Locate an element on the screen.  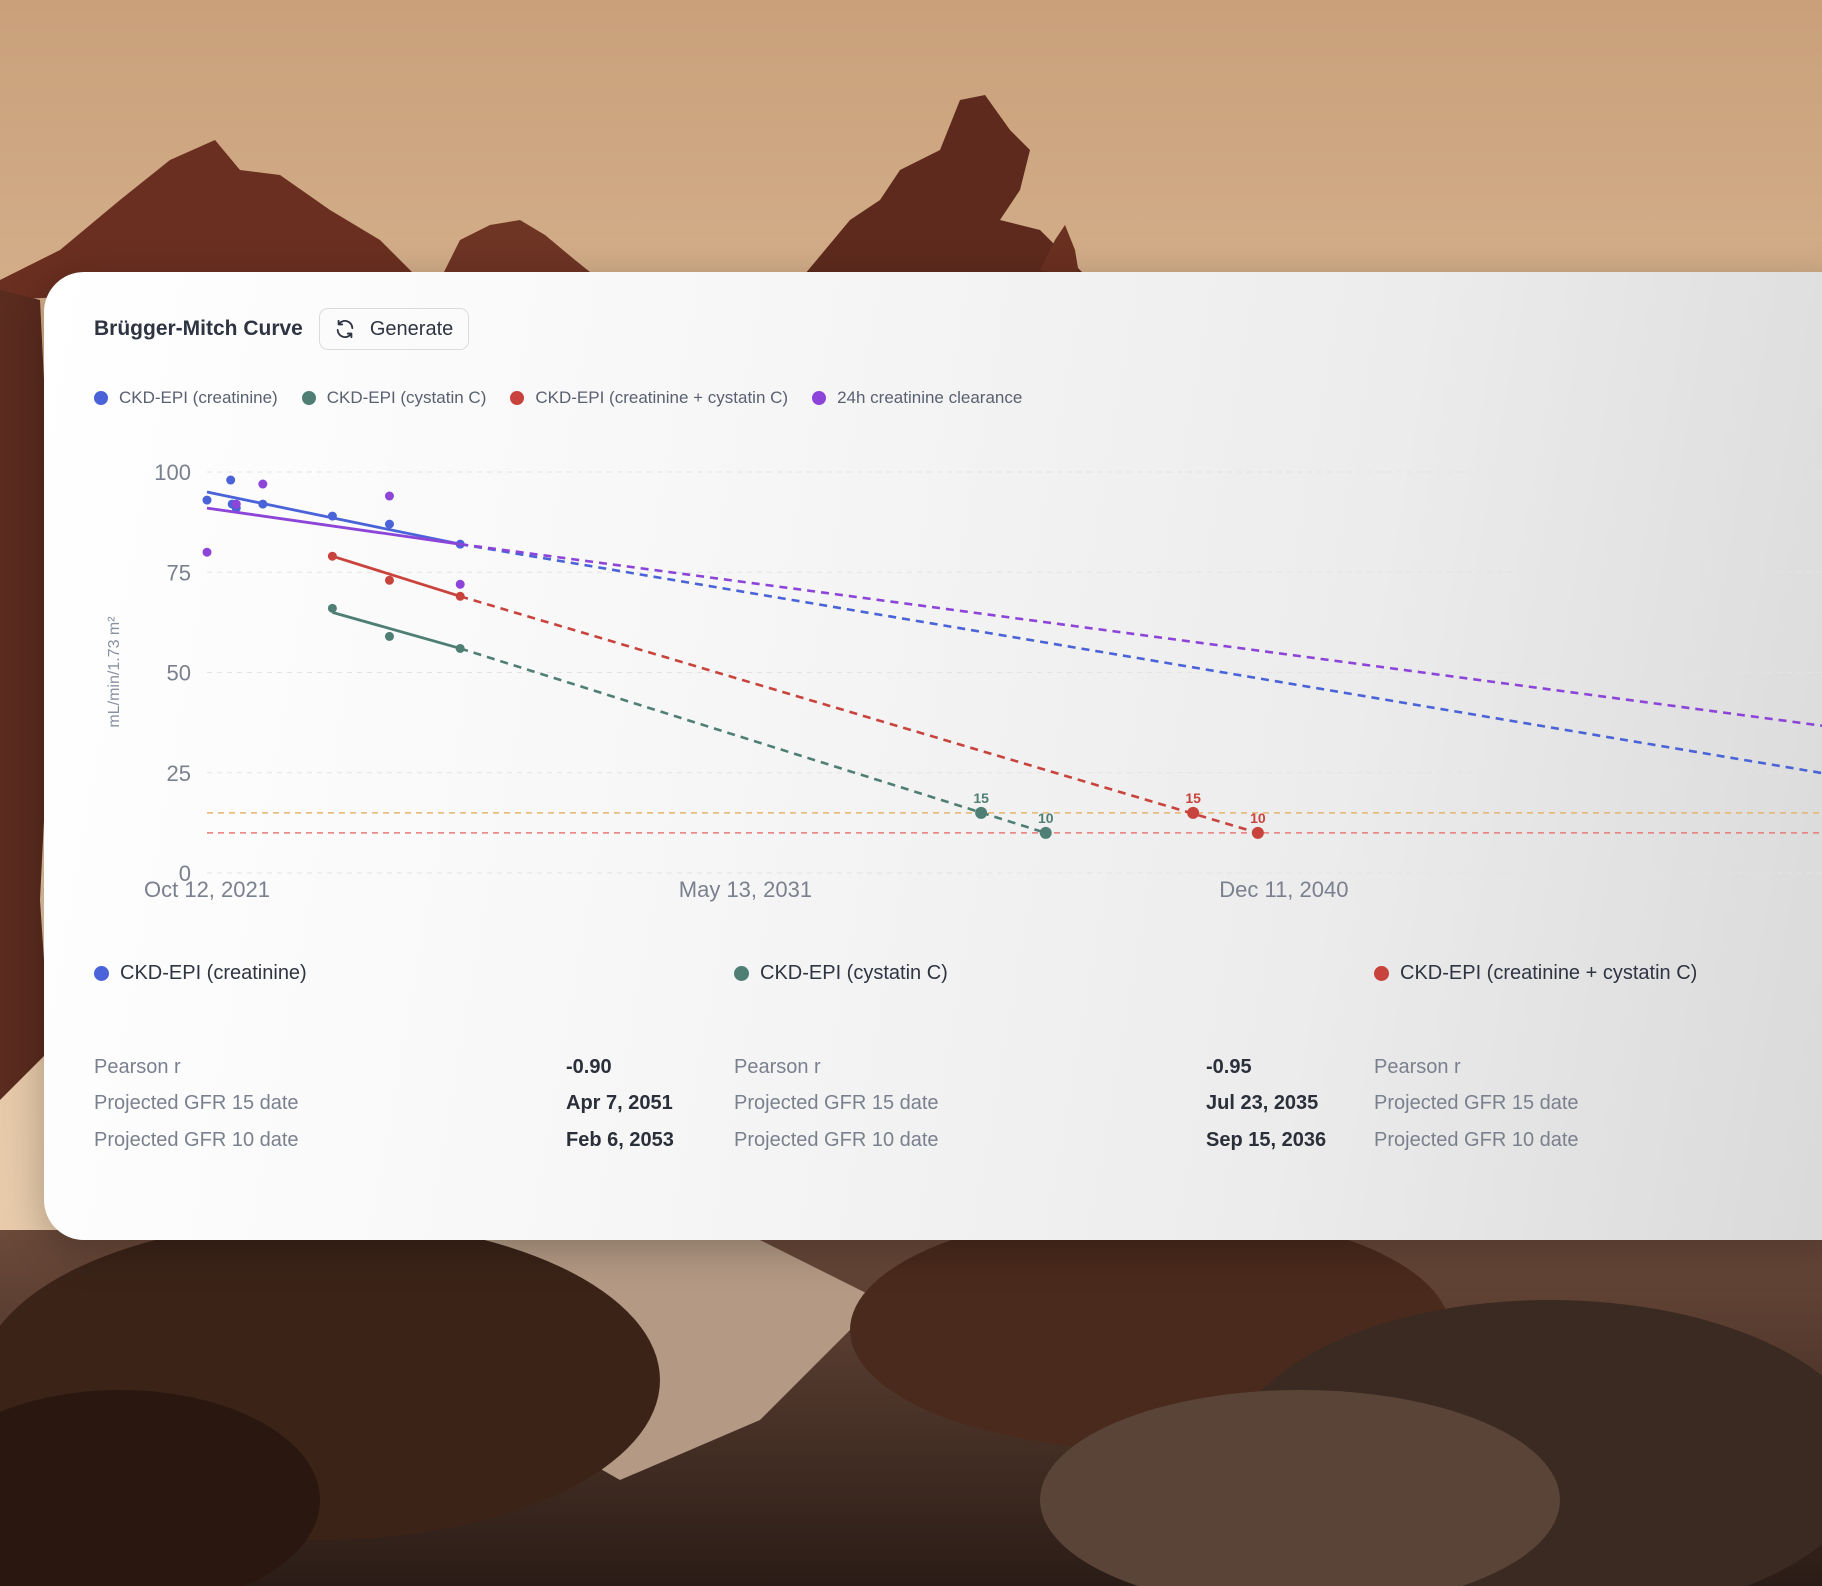
stats-title: CKD-EPI (cystatin C) is located at coordinates (854, 973).